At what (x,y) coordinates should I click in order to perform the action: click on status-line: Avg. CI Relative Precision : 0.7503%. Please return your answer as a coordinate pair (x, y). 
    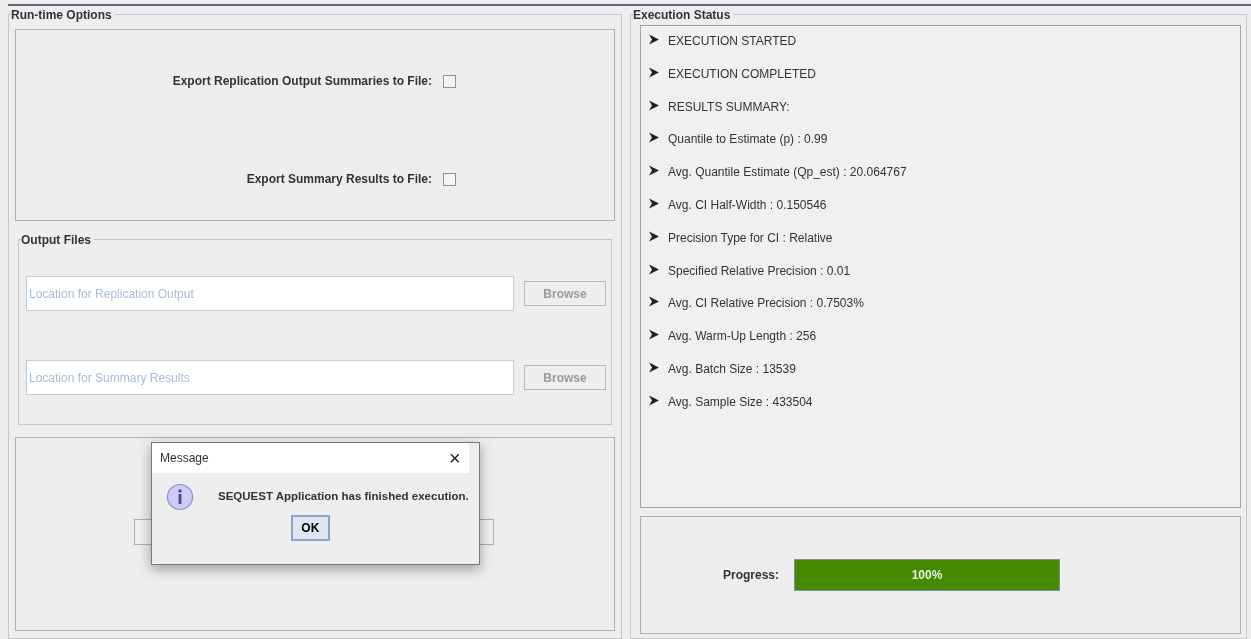
    Looking at the image, I should click on (766, 304).